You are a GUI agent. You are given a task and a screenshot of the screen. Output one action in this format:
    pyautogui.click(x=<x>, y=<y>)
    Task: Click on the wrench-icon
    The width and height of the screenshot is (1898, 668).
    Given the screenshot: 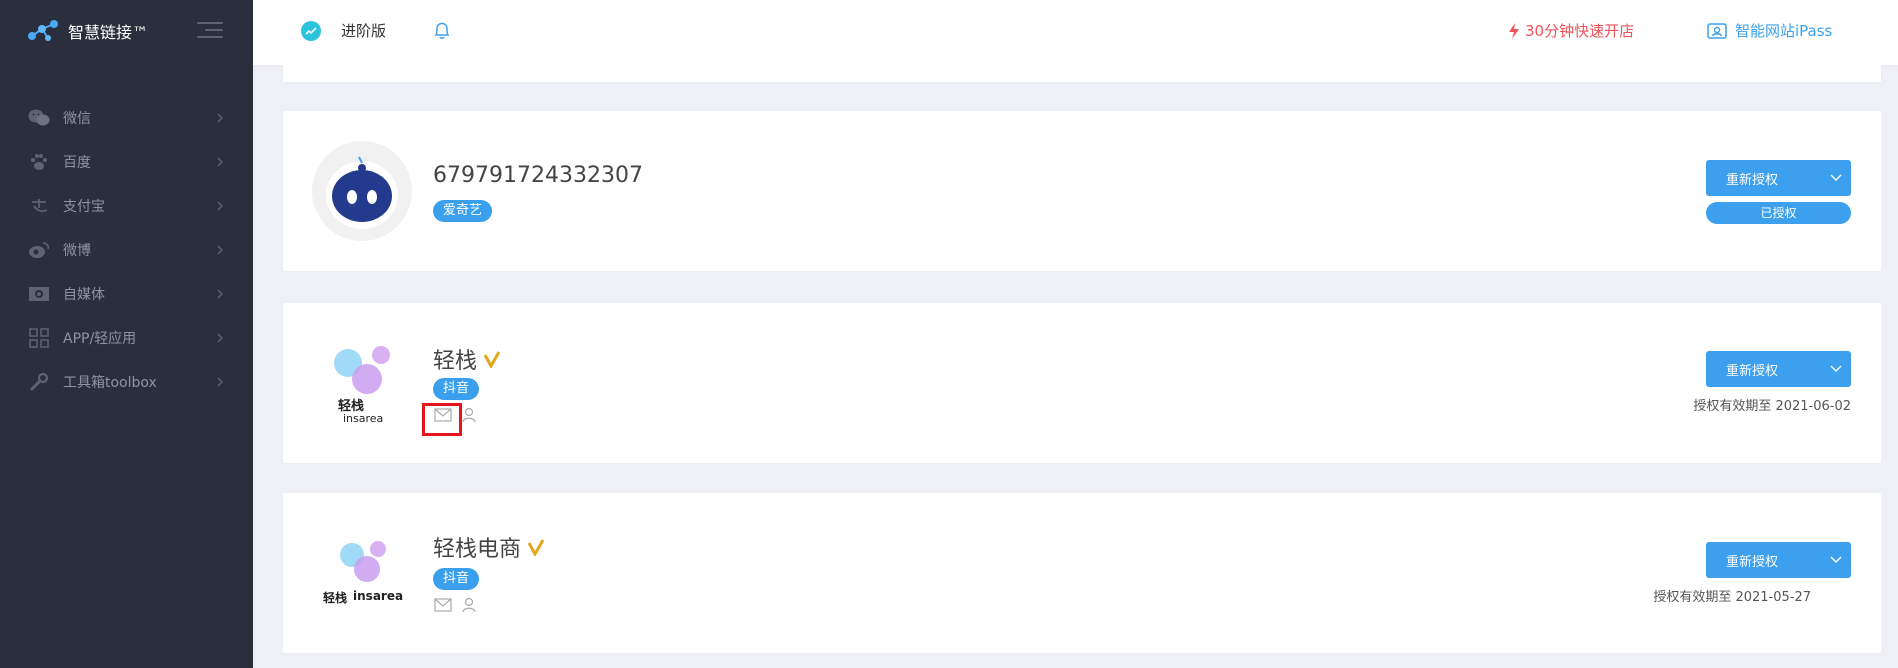 What is the action you would take?
    pyautogui.click(x=39, y=382)
    